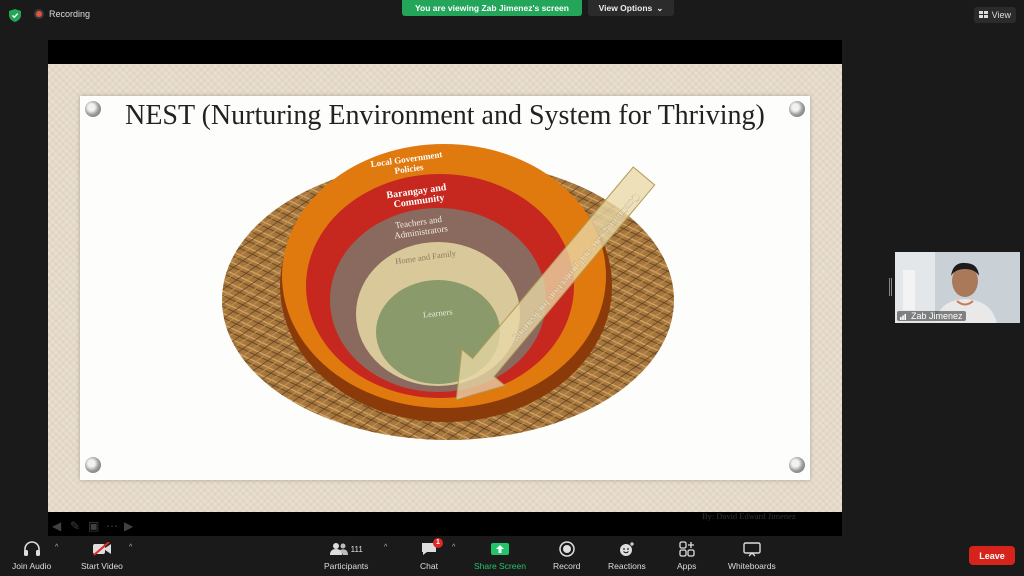 The height and width of the screenshot is (576, 1024). What do you see at coordinates (500, 555) in the screenshot?
I see `share-screen-button: Share Screen` at bounding box center [500, 555].